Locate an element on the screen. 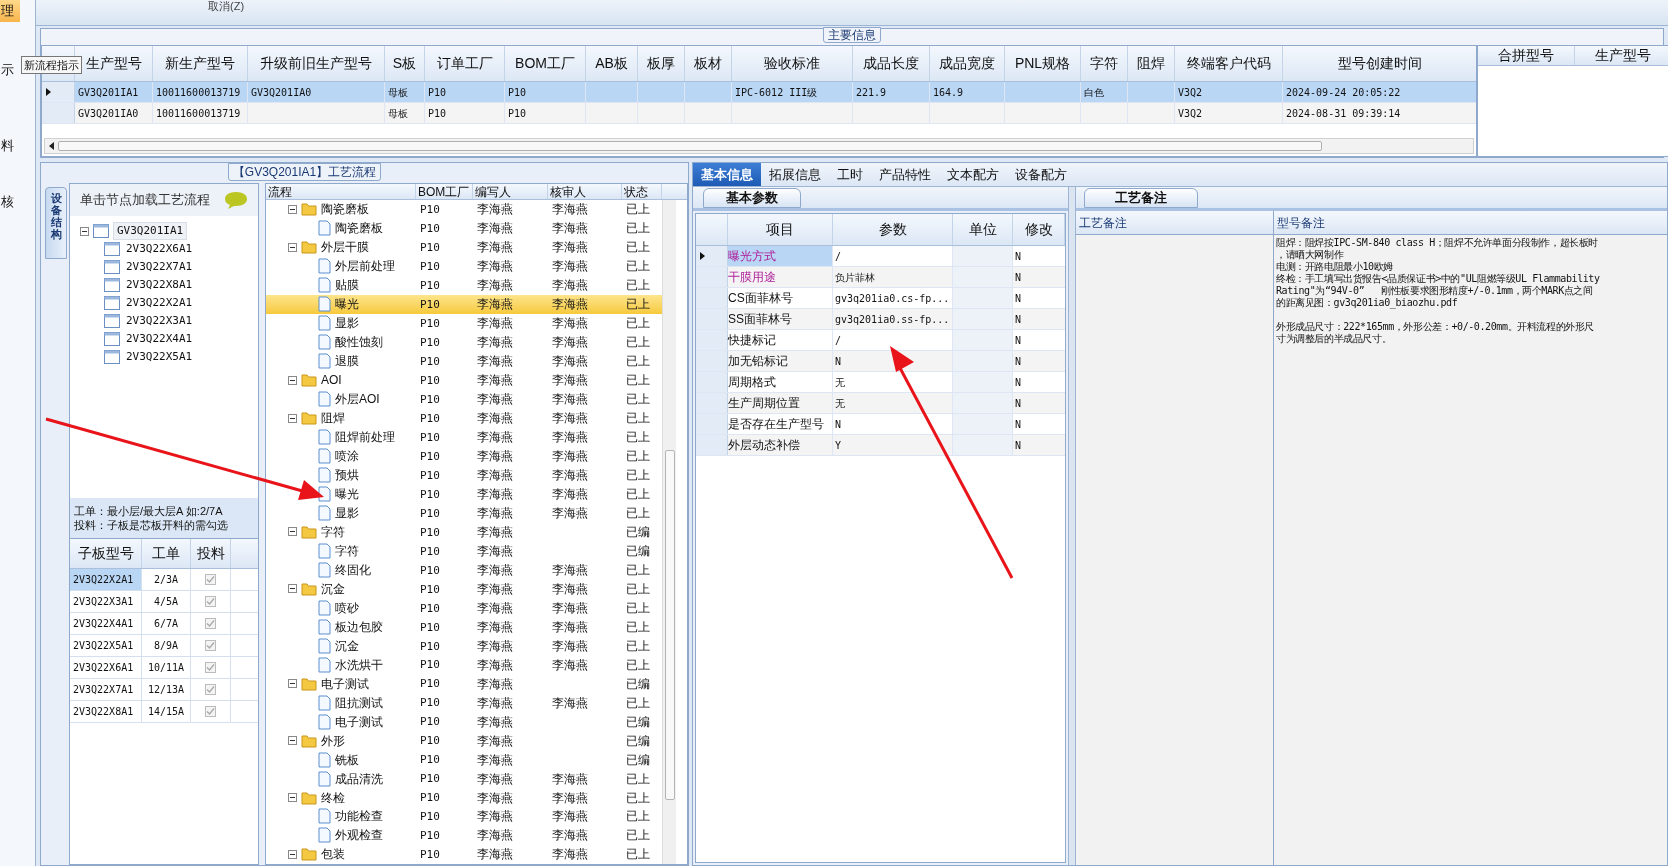 The width and height of the screenshot is (1668, 866). remark-line: 电测：开路电阻最小10欧姆 is located at coordinates (1335, 267).